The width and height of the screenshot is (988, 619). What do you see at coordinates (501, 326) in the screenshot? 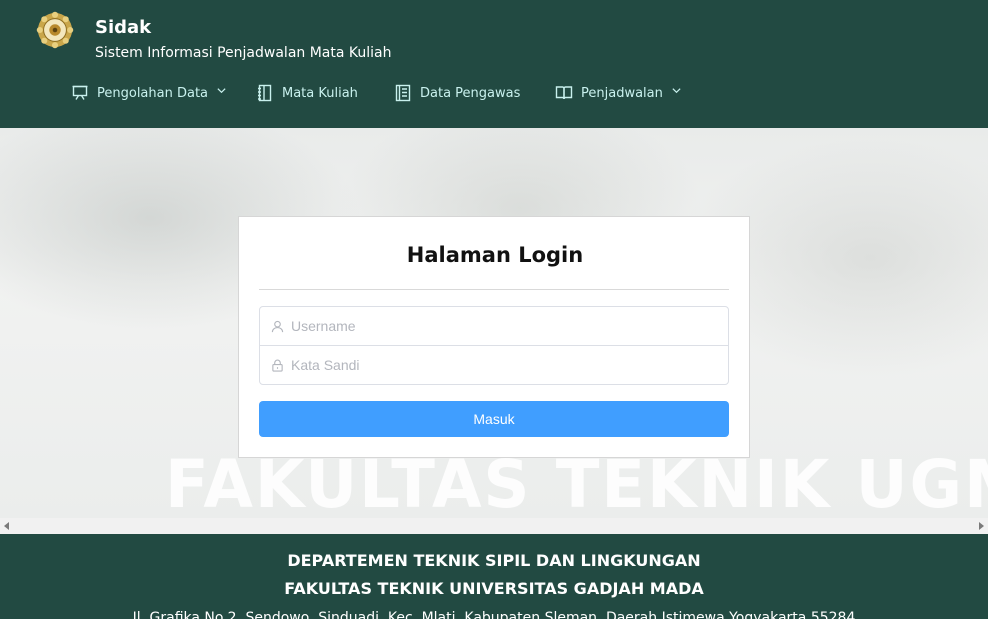
I see `username-input` at bounding box center [501, 326].